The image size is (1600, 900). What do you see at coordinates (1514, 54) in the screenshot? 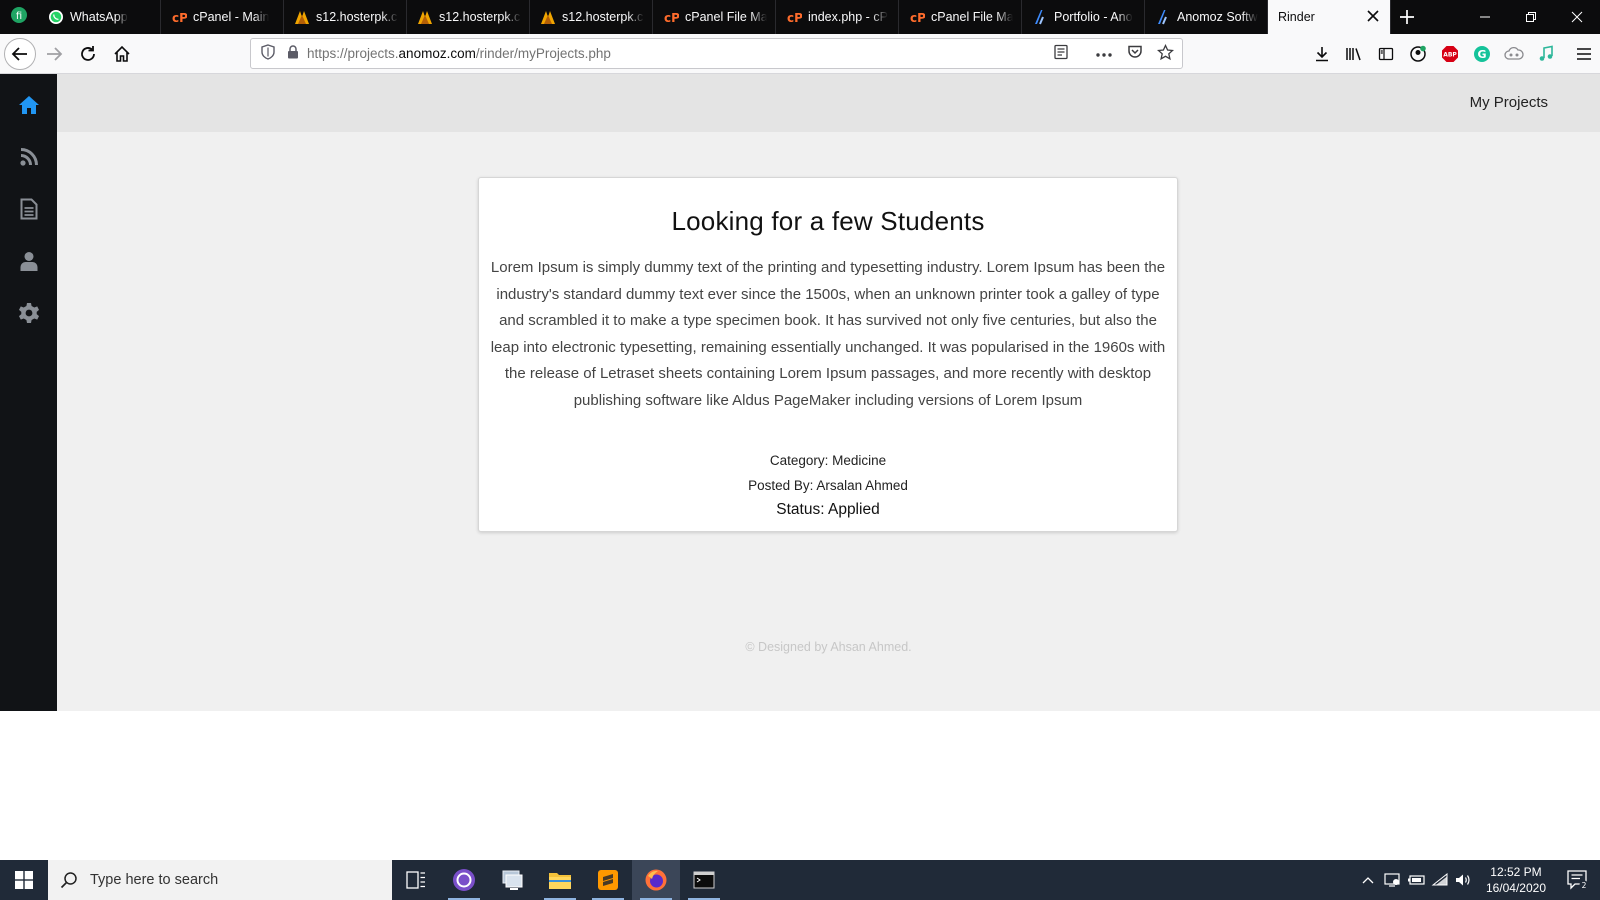
I see `cloud-extension-icon` at bounding box center [1514, 54].